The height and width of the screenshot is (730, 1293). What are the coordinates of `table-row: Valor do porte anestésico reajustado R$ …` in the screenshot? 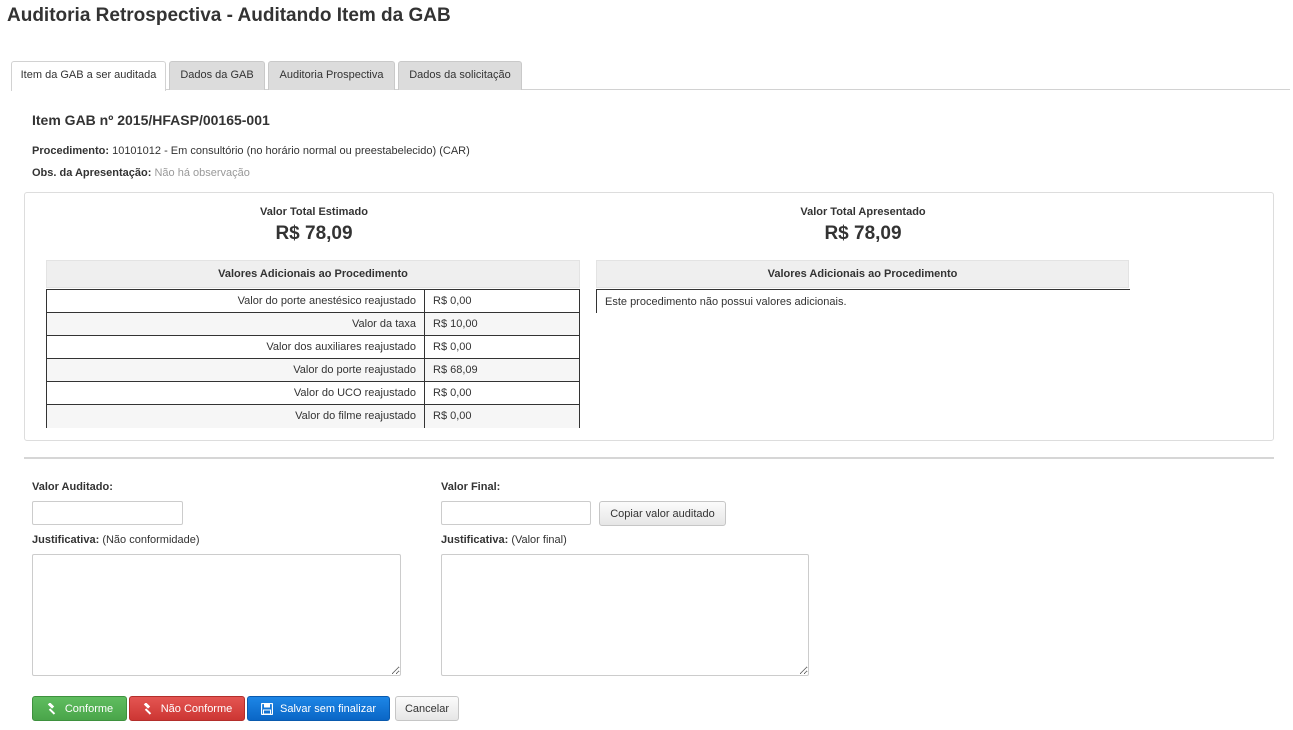 It's located at (313, 301).